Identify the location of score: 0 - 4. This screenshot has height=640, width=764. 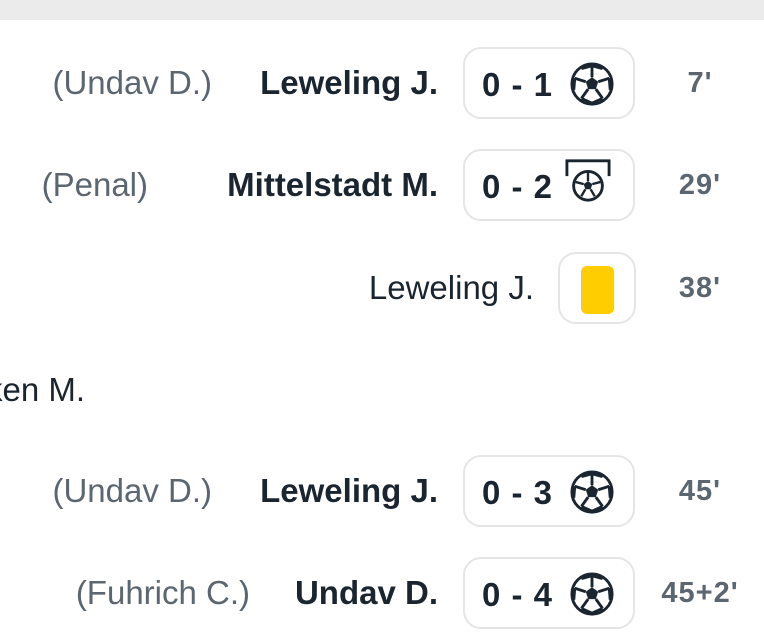
(518, 594).